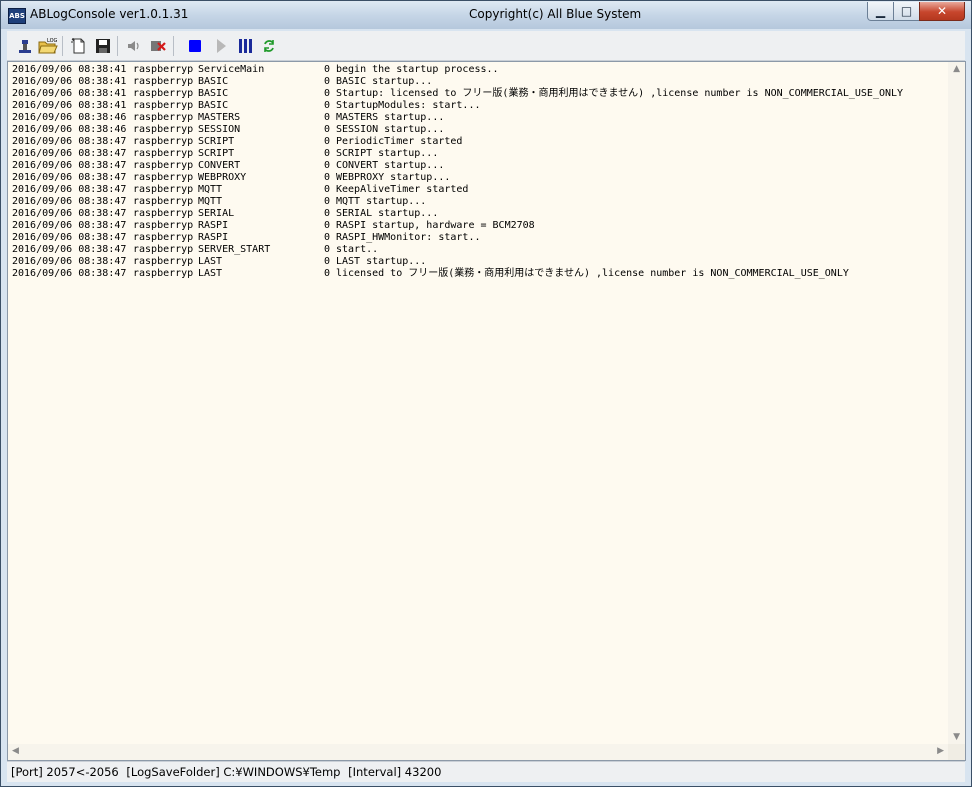  I want to click on clear-icon, so click(158, 46).